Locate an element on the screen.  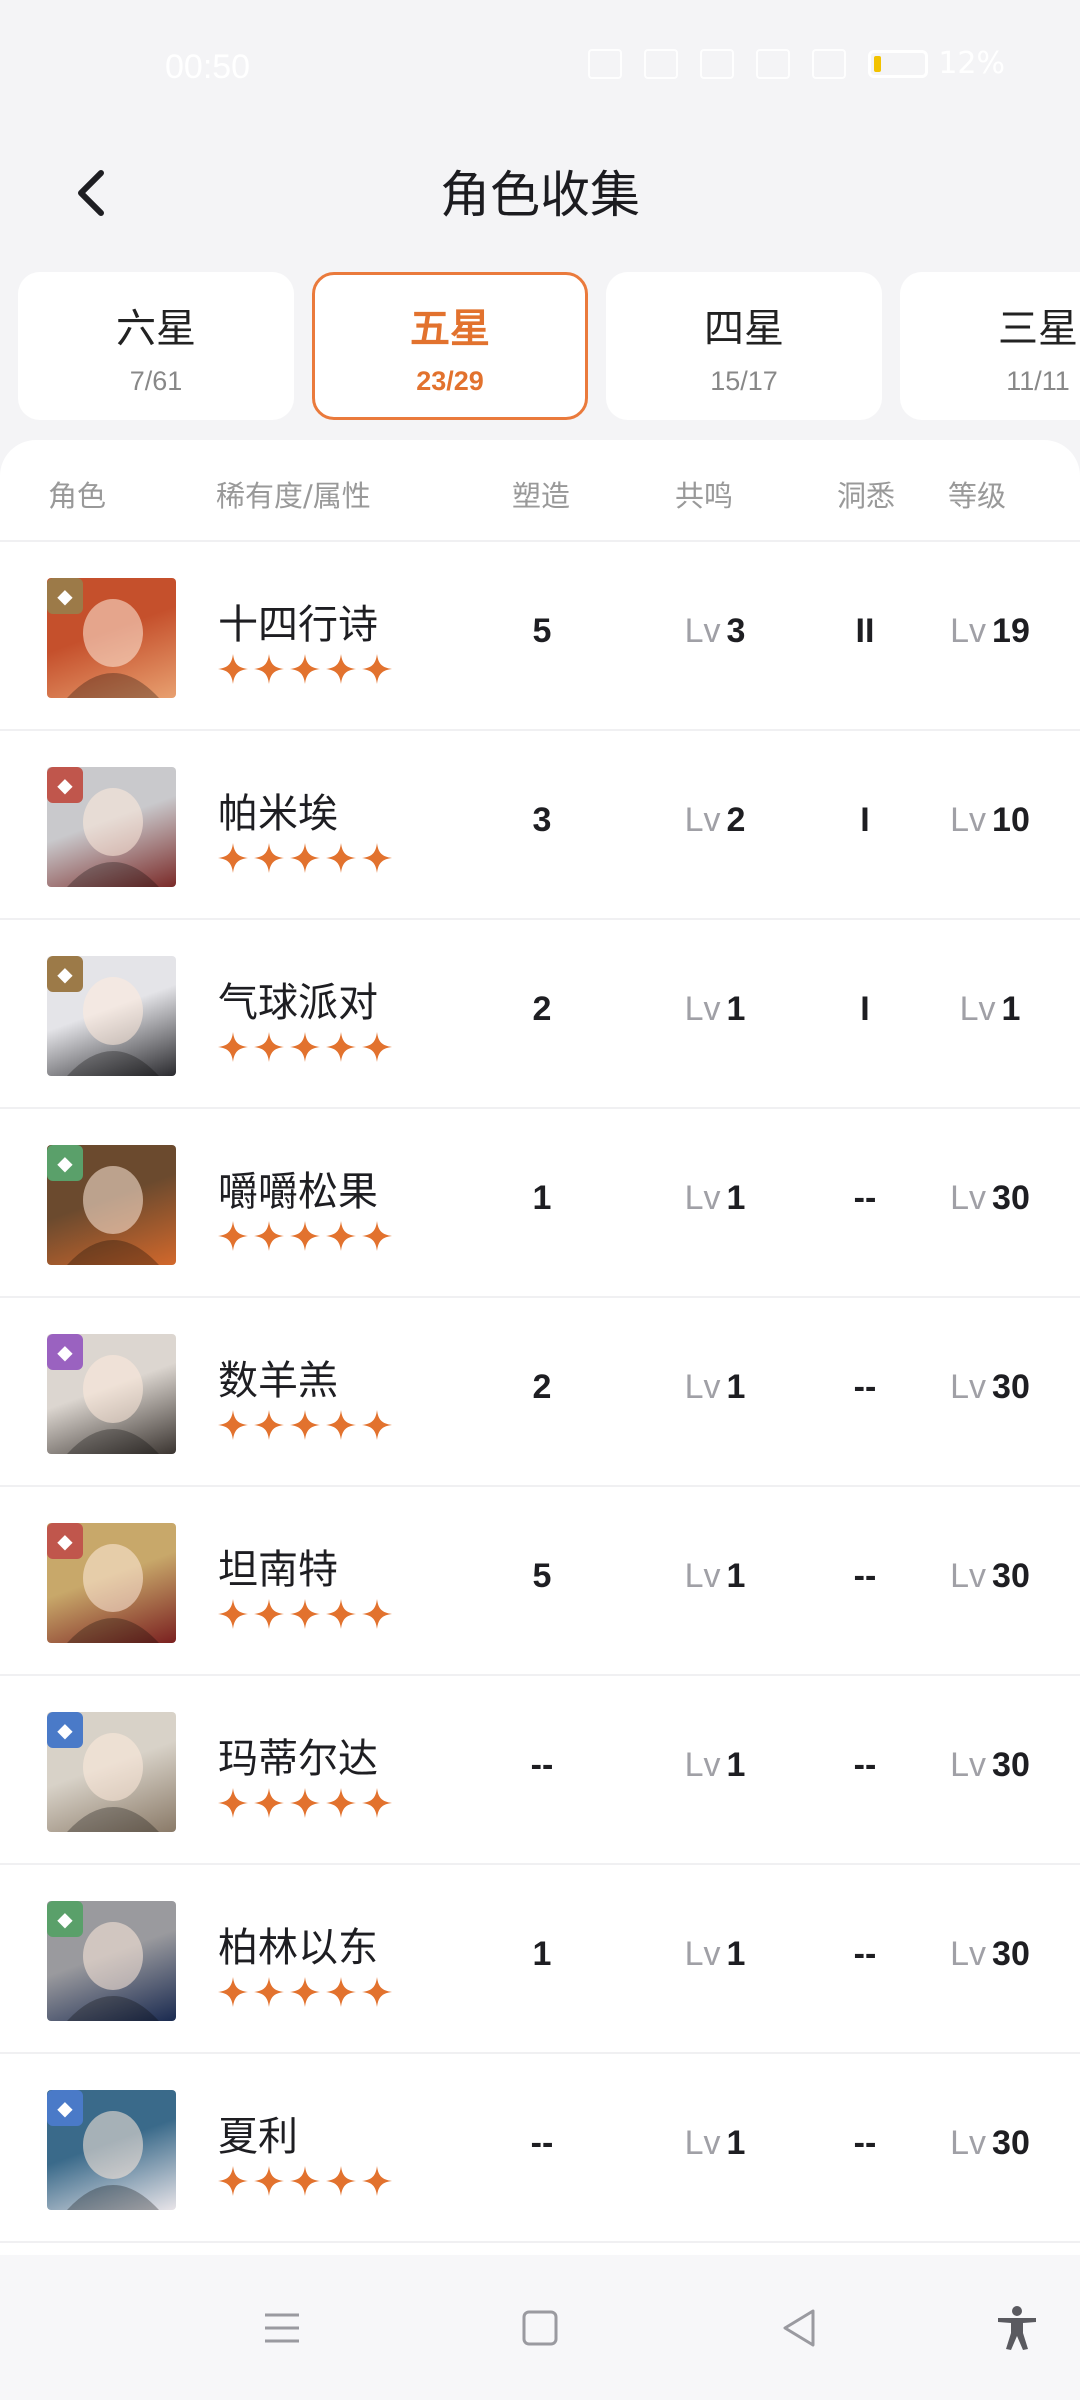
character-name: 嚼嚼松果 is located at coordinates (298, 1192).